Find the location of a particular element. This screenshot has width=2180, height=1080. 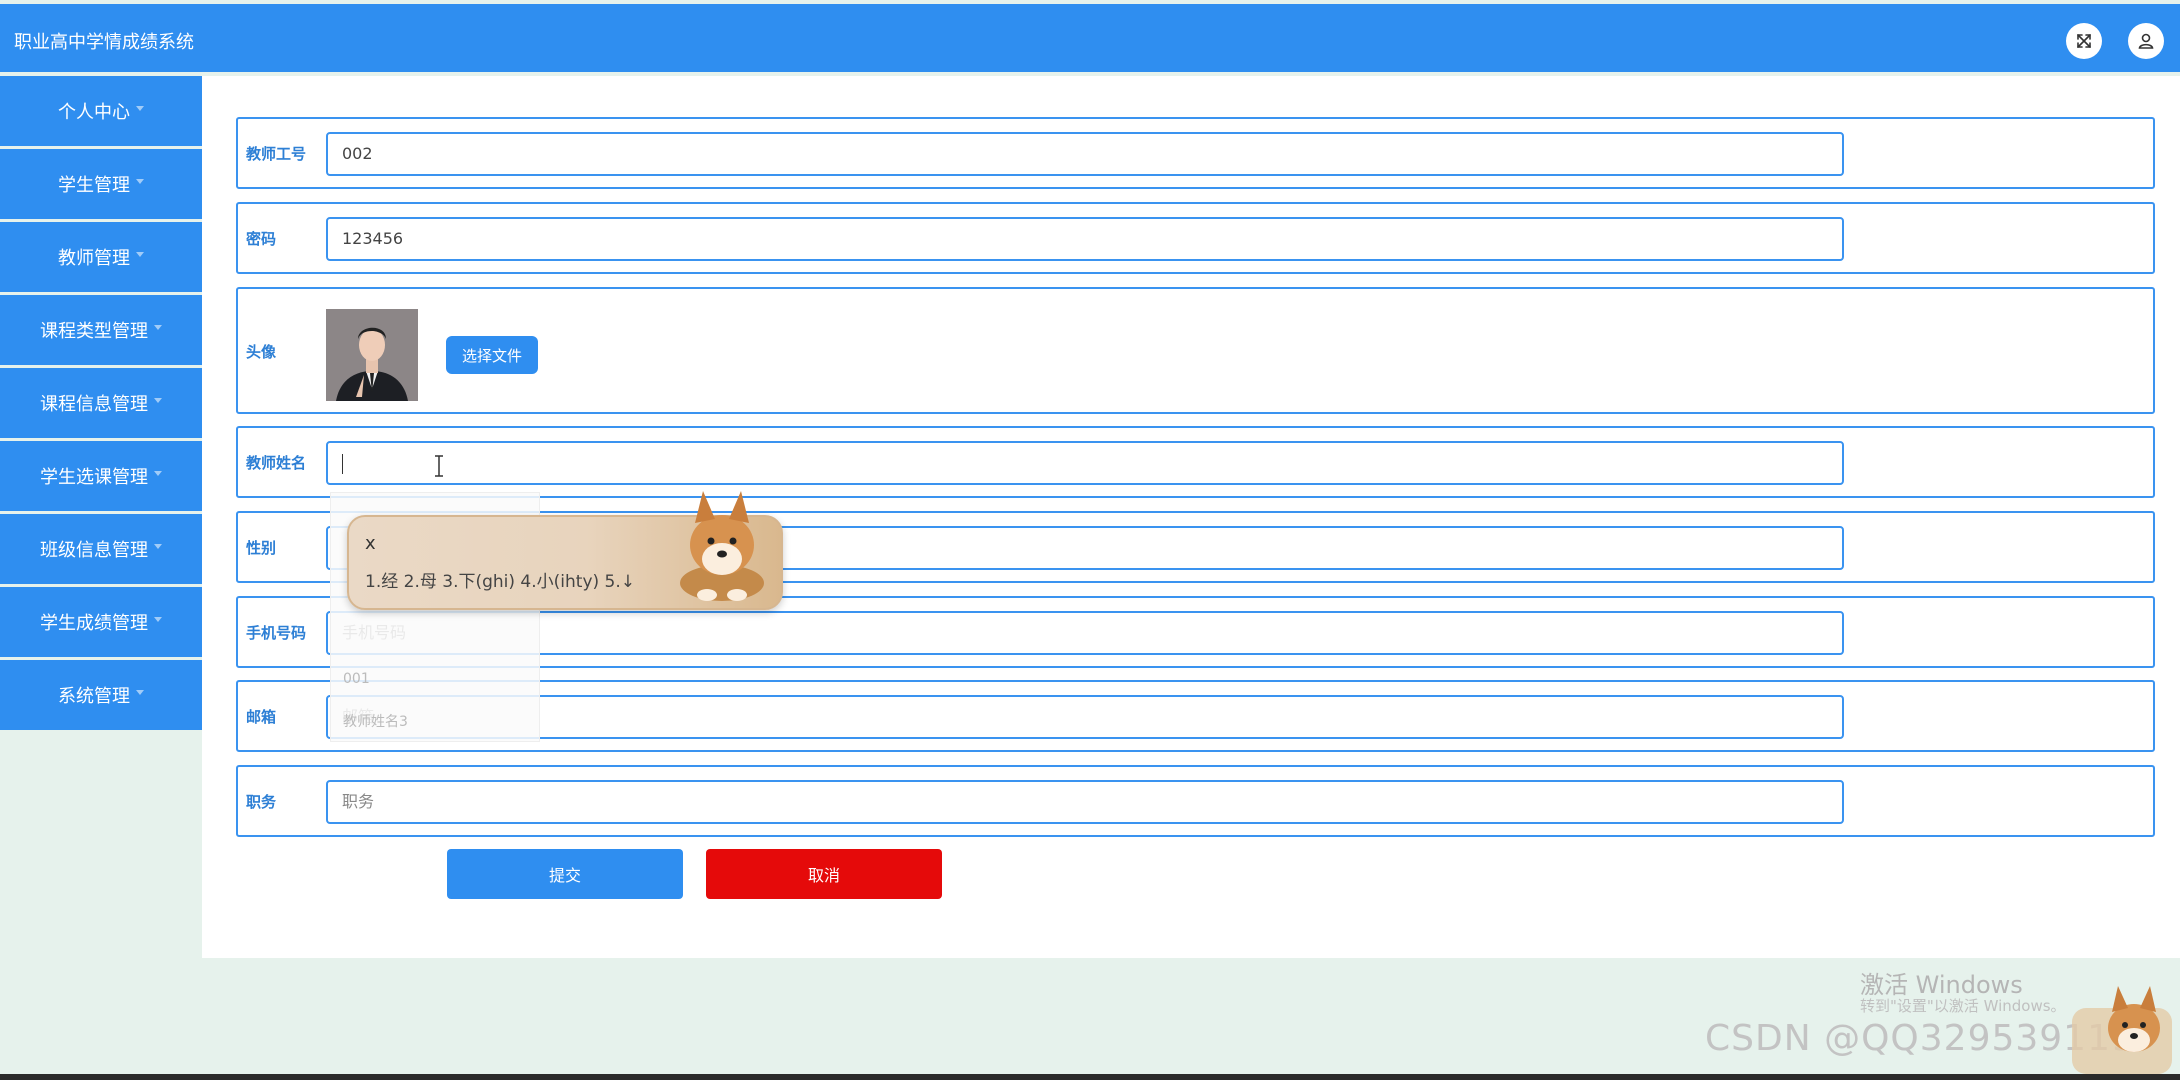

sidebar-item-course-info-management: 课程信息管理 is located at coordinates (101, 403).